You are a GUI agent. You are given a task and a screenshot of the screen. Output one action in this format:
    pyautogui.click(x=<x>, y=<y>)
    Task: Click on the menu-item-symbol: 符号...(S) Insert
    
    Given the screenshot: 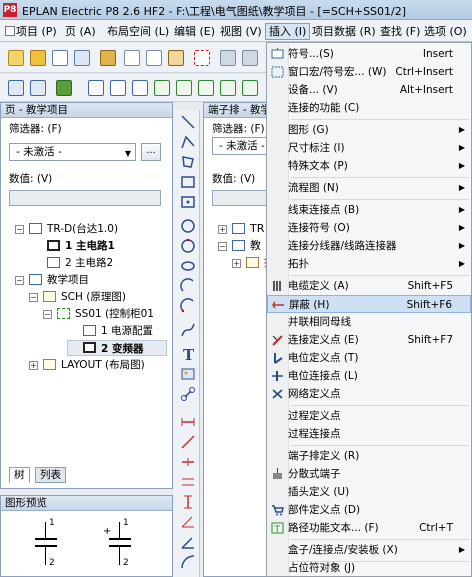 What is the action you would take?
    pyautogui.click(x=369, y=54)
    